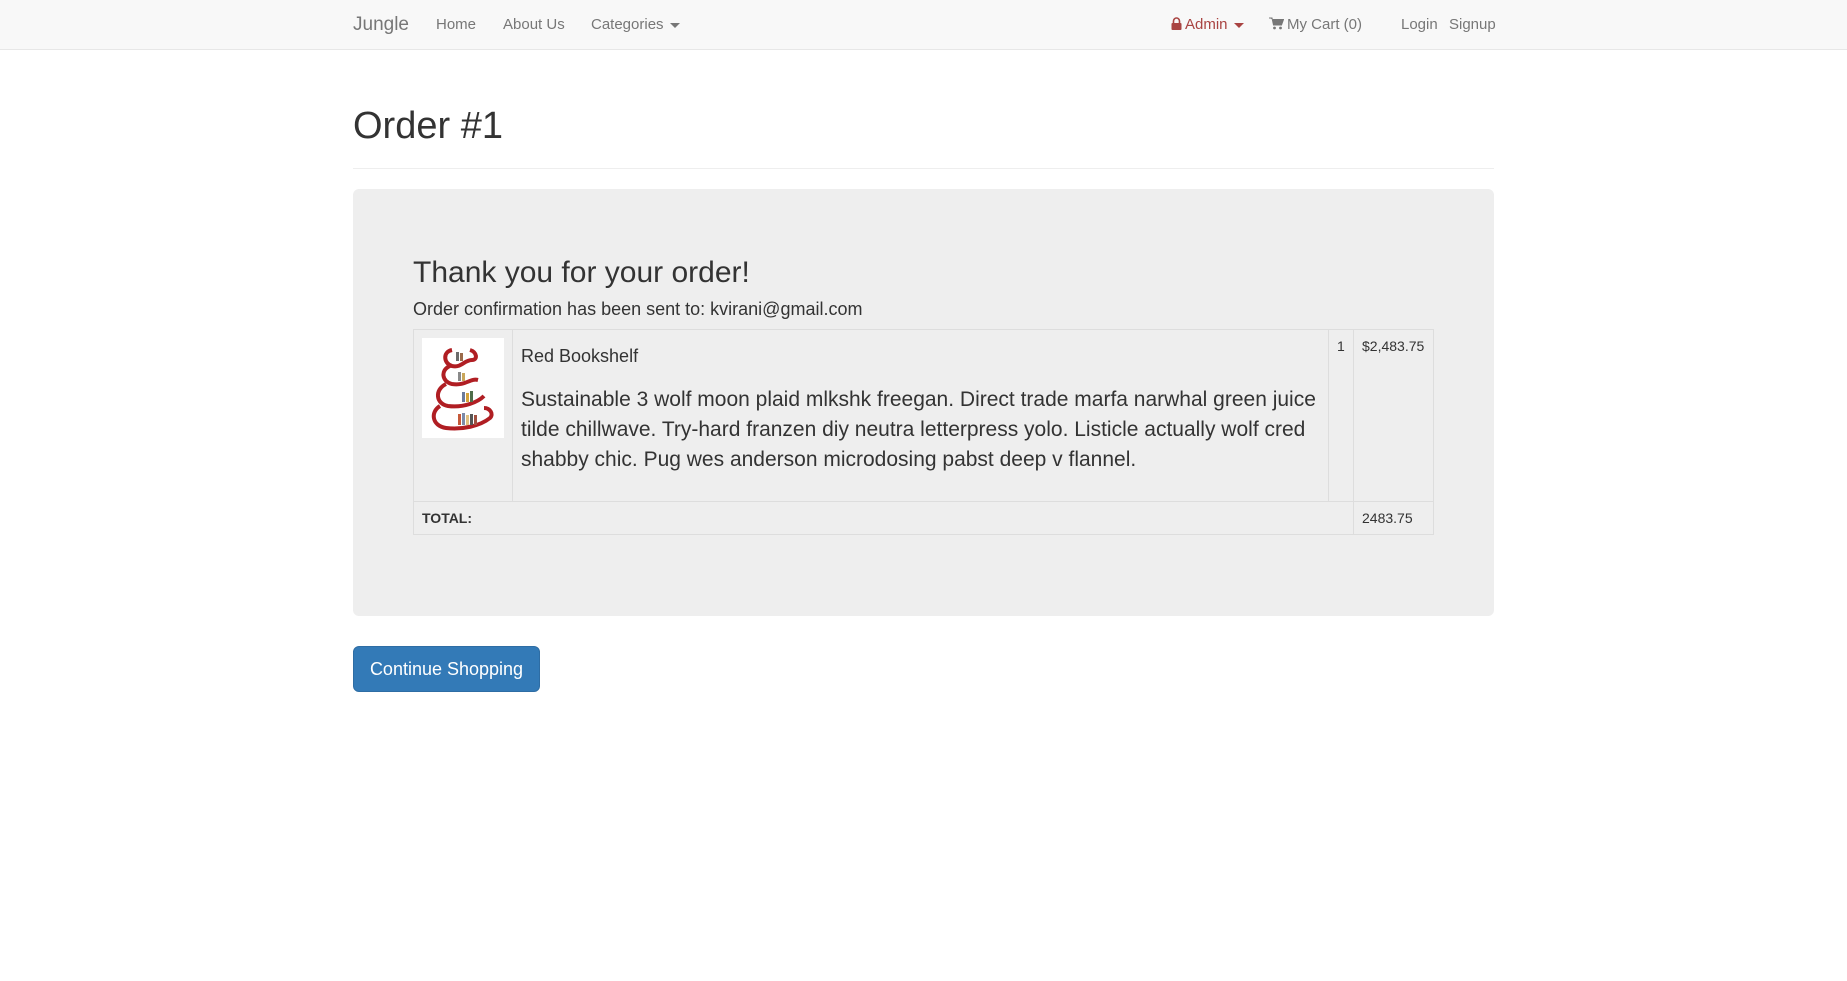 The height and width of the screenshot is (981, 1847). What do you see at coordinates (1341, 415) in the screenshot?
I see `product-quantity: 1` at bounding box center [1341, 415].